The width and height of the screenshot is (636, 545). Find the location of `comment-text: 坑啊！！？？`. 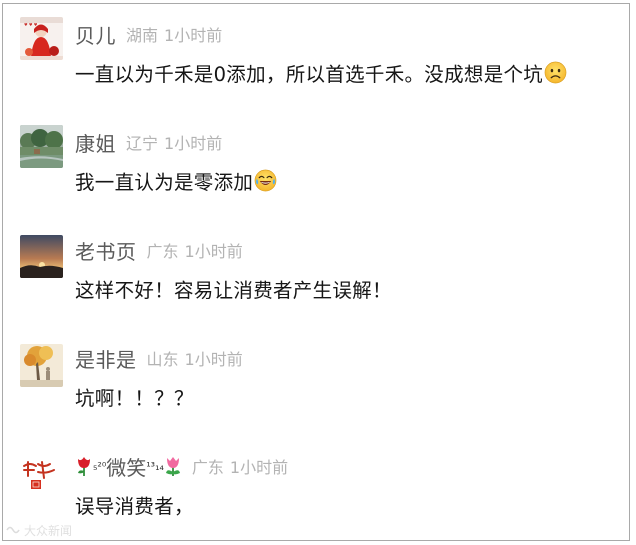

comment-text: 坑啊！！？？ is located at coordinates (134, 398).